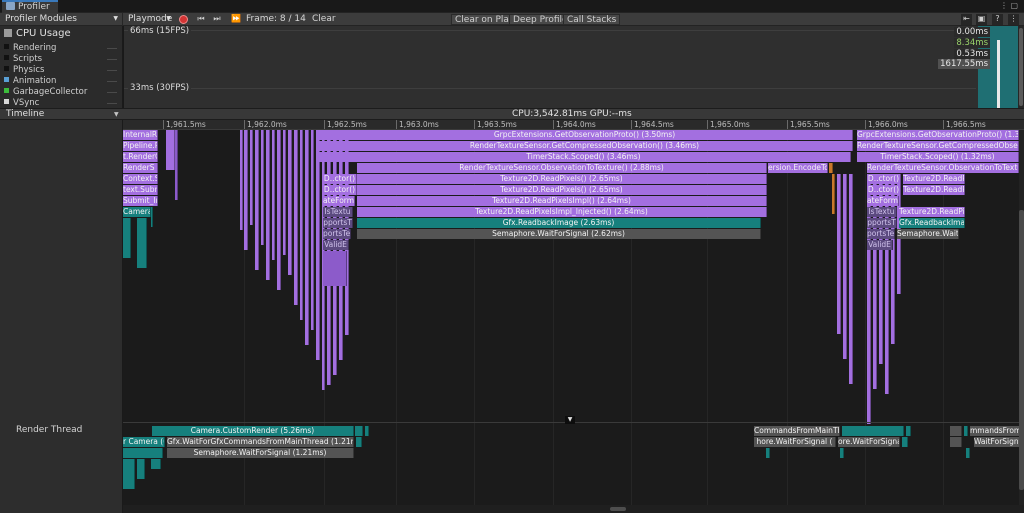  I want to click on graph-scrollbar, so click(1021, 67).